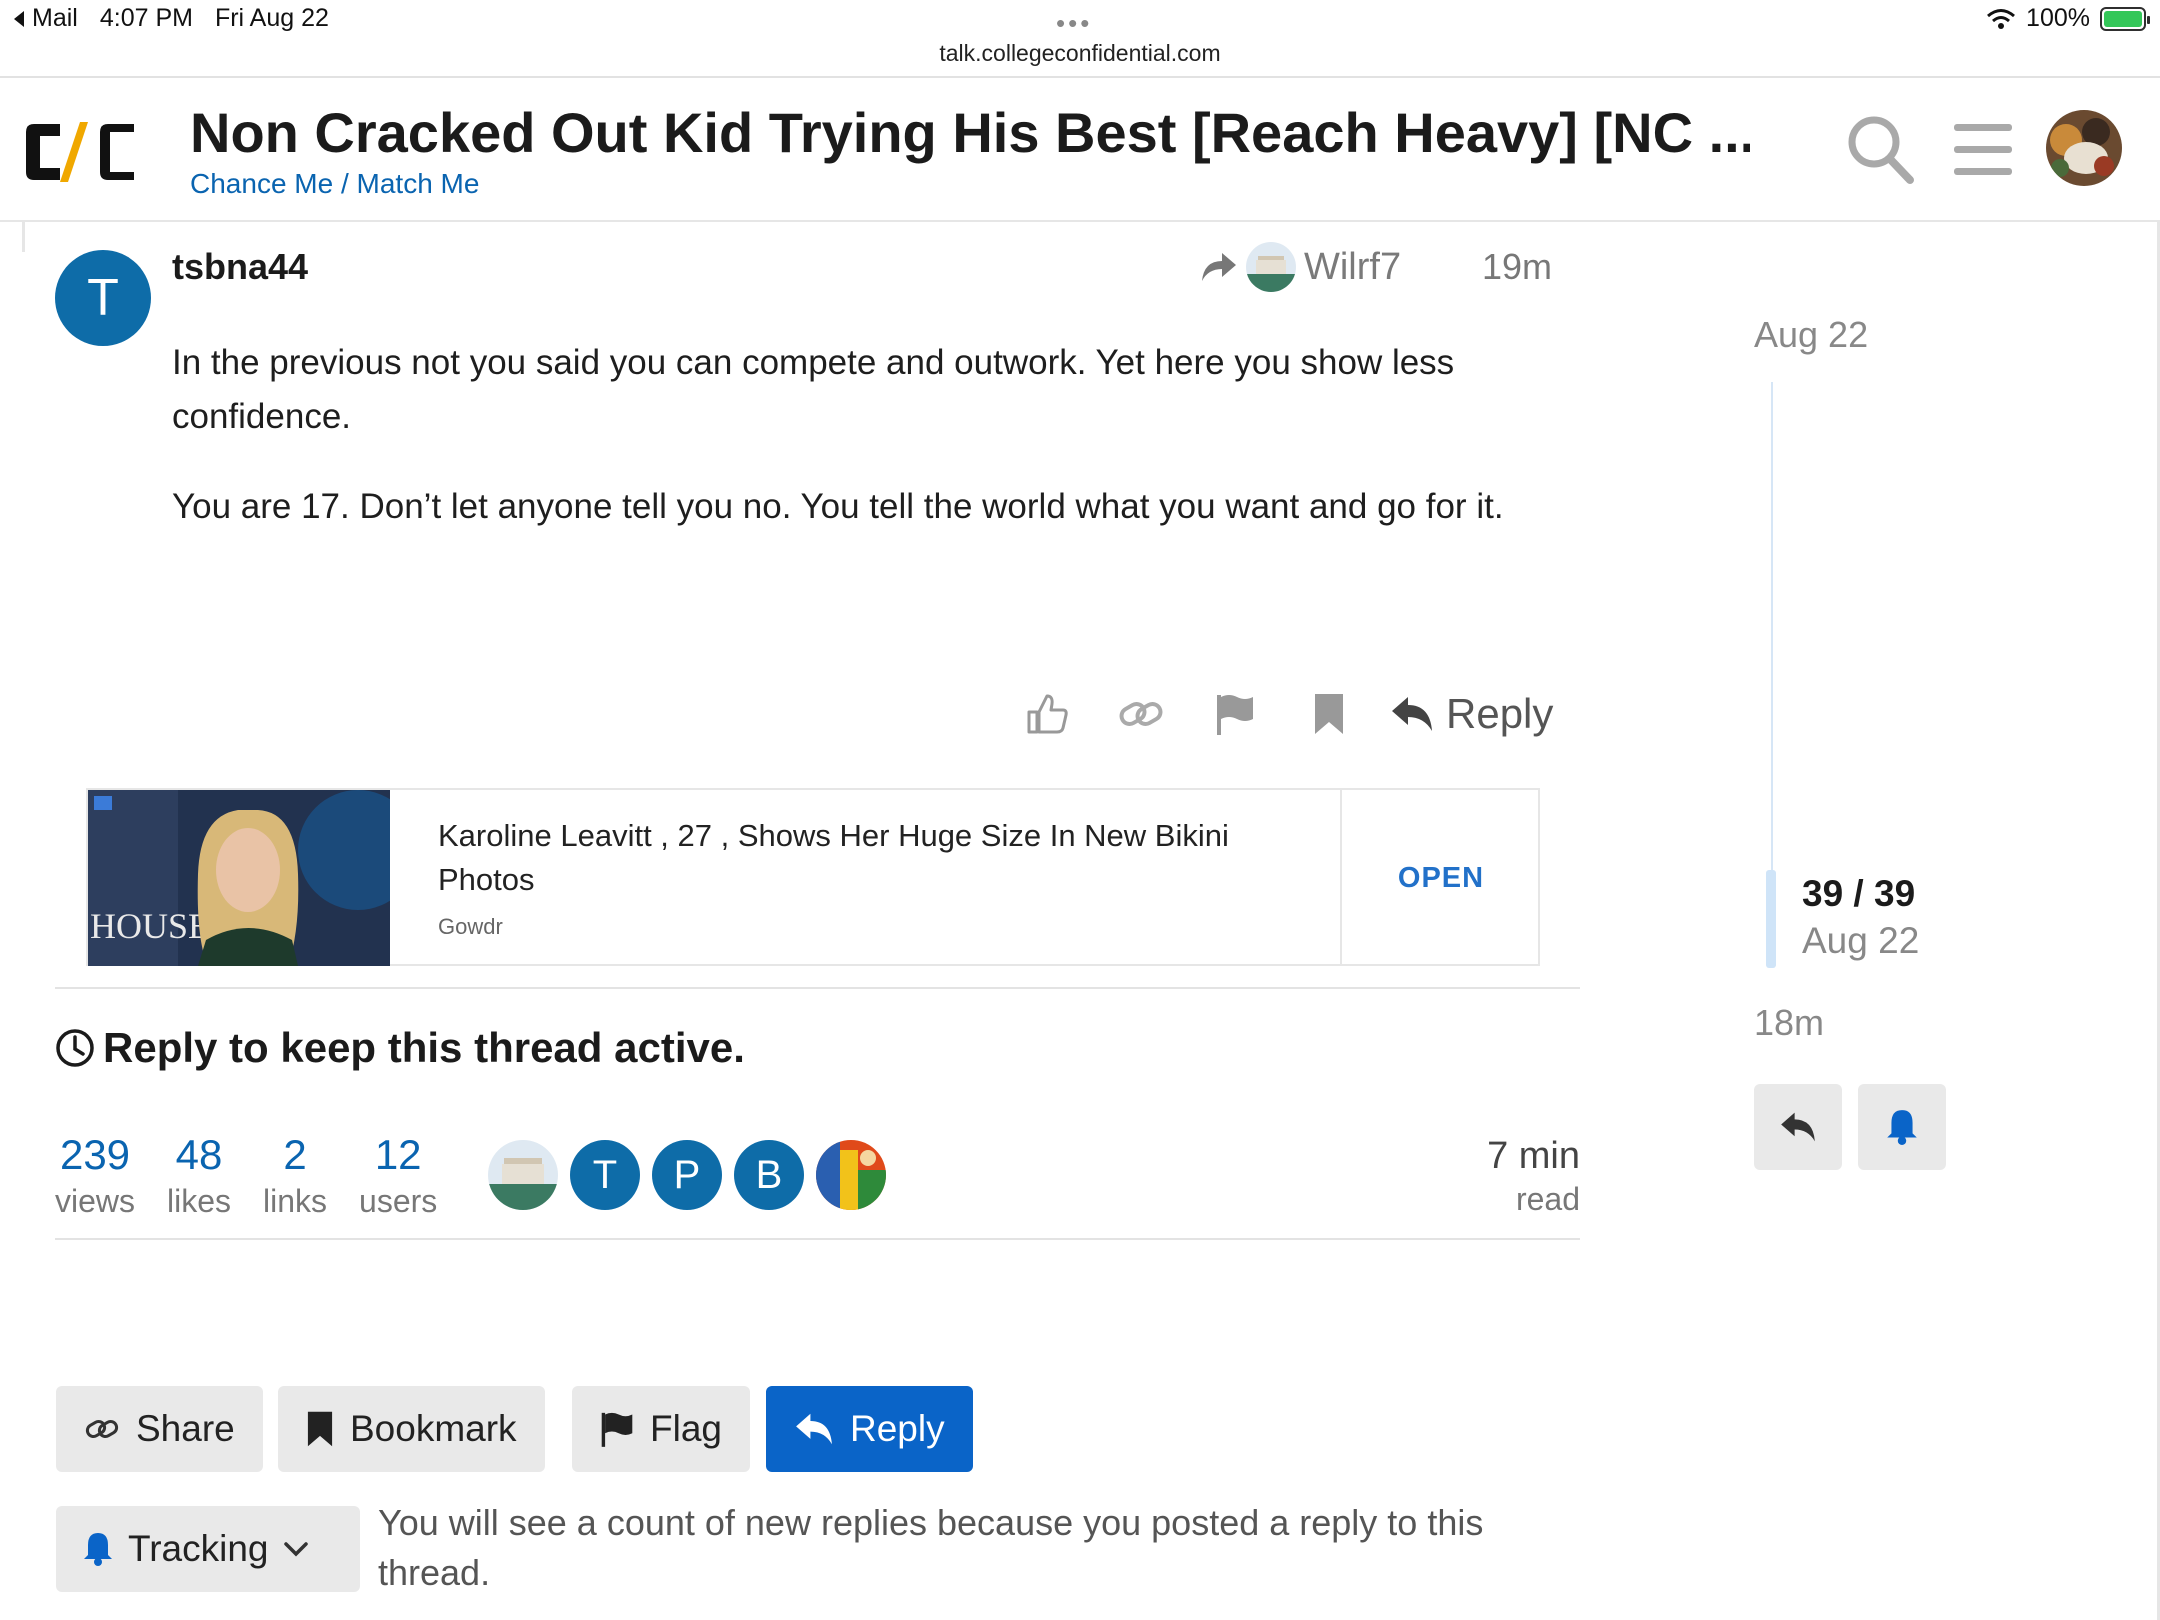  I want to click on reply-to-indicator: Wilrf7, so click(1300, 267).